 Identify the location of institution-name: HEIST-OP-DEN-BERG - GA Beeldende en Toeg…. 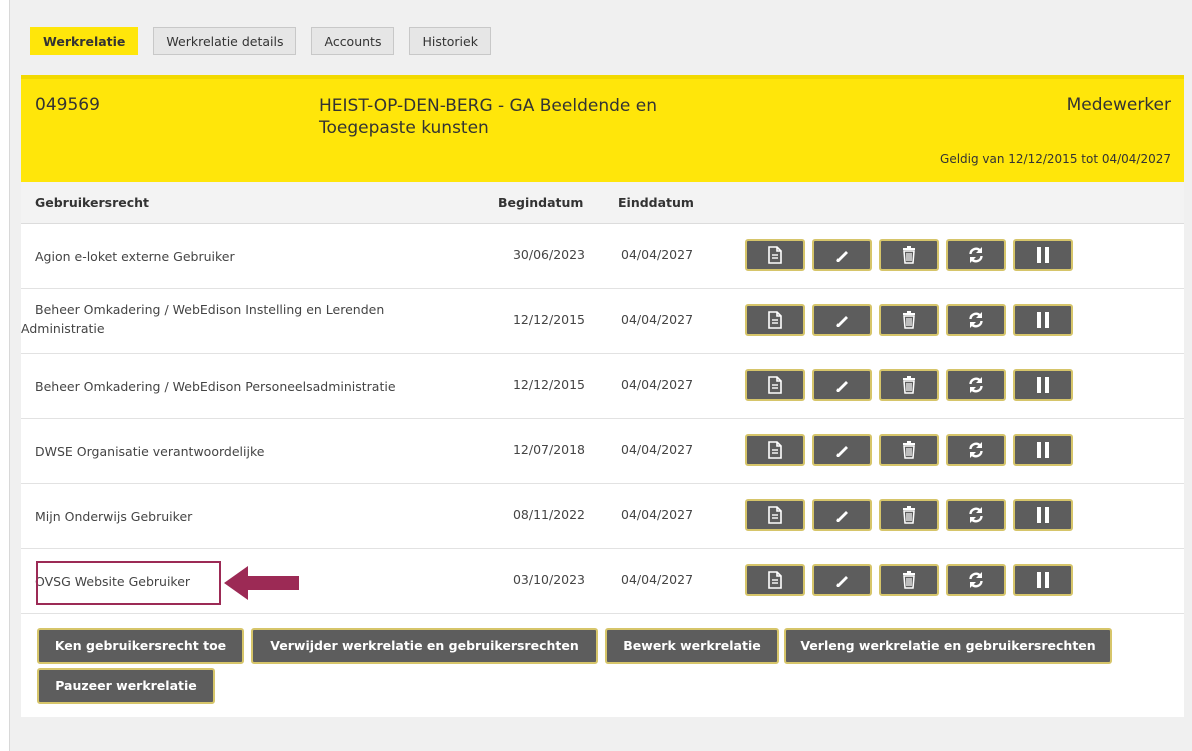
(488, 117).